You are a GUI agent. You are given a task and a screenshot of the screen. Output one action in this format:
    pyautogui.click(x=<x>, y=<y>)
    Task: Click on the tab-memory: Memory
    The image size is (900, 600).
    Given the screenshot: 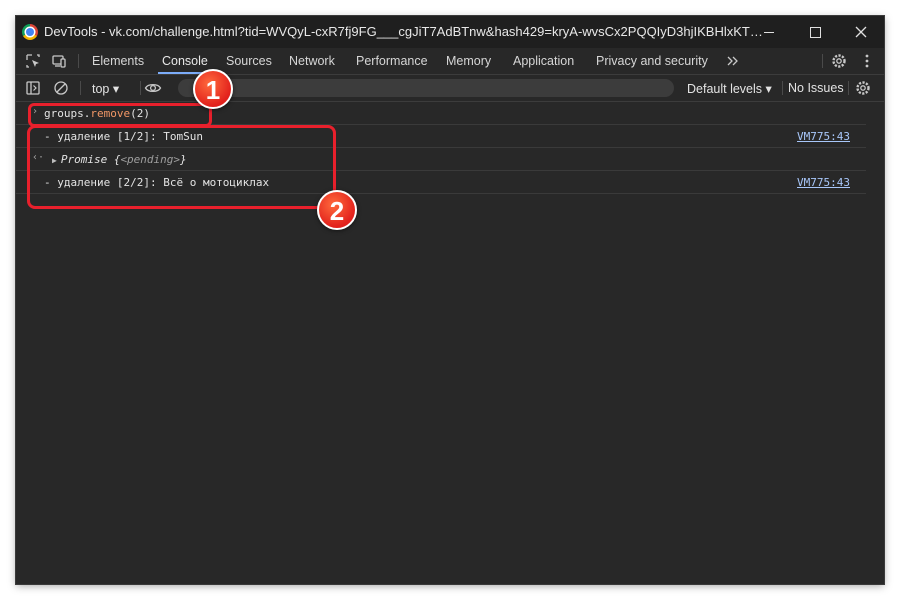 What is the action you would take?
    pyautogui.click(x=468, y=61)
    